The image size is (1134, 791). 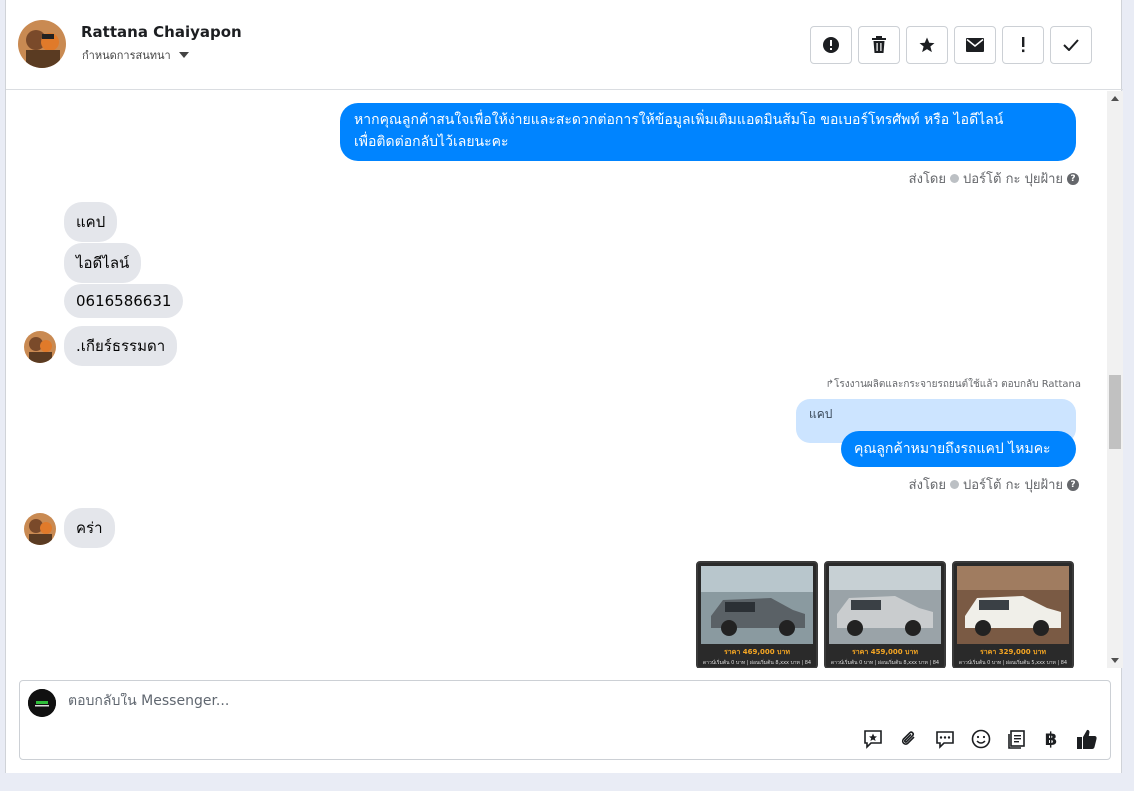 What do you see at coordinates (873, 739) in the screenshot?
I see `saved-reply-icon` at bounding box center [873, 739].